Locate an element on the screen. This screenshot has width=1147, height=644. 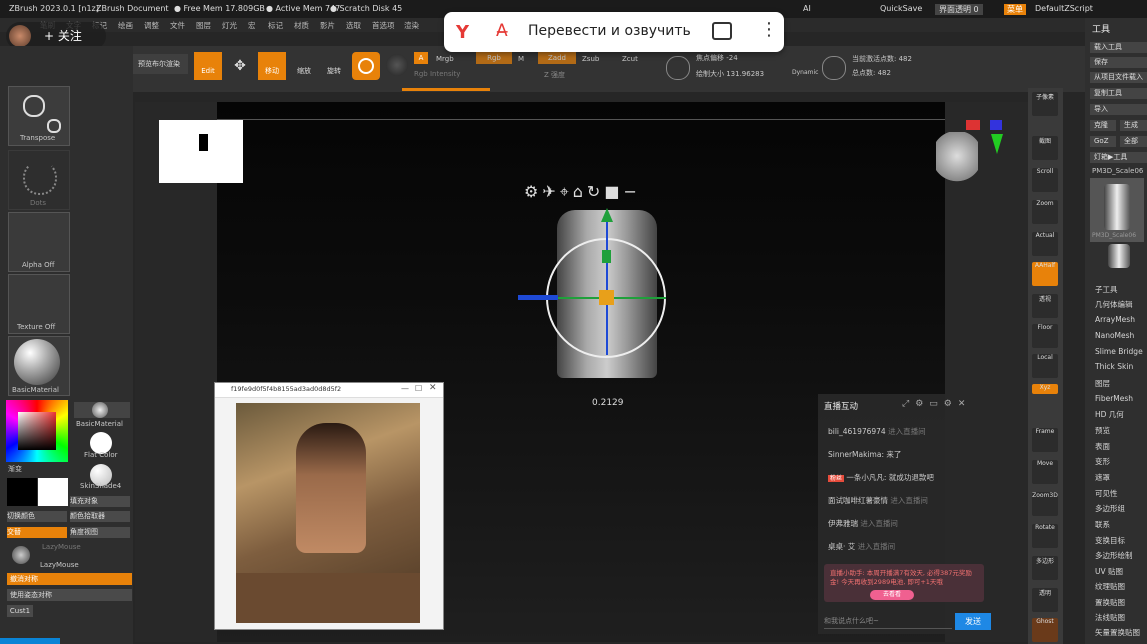
local-button: Local is located at coordinates (1045, 366).